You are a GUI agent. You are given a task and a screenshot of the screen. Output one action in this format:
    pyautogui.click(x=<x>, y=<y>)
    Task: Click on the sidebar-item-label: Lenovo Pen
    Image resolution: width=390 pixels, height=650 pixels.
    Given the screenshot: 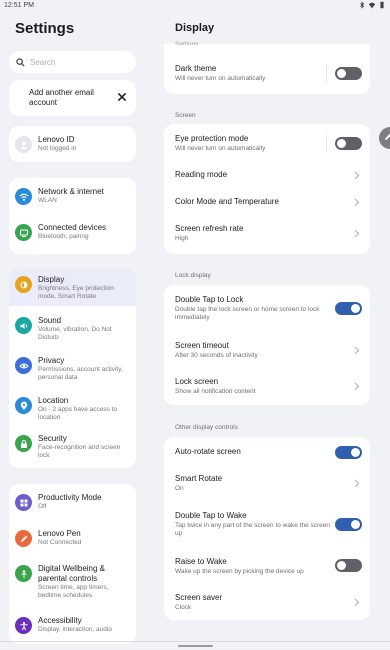 What is the action you would take?
    pyautogui.click(x=59, y=533)
    